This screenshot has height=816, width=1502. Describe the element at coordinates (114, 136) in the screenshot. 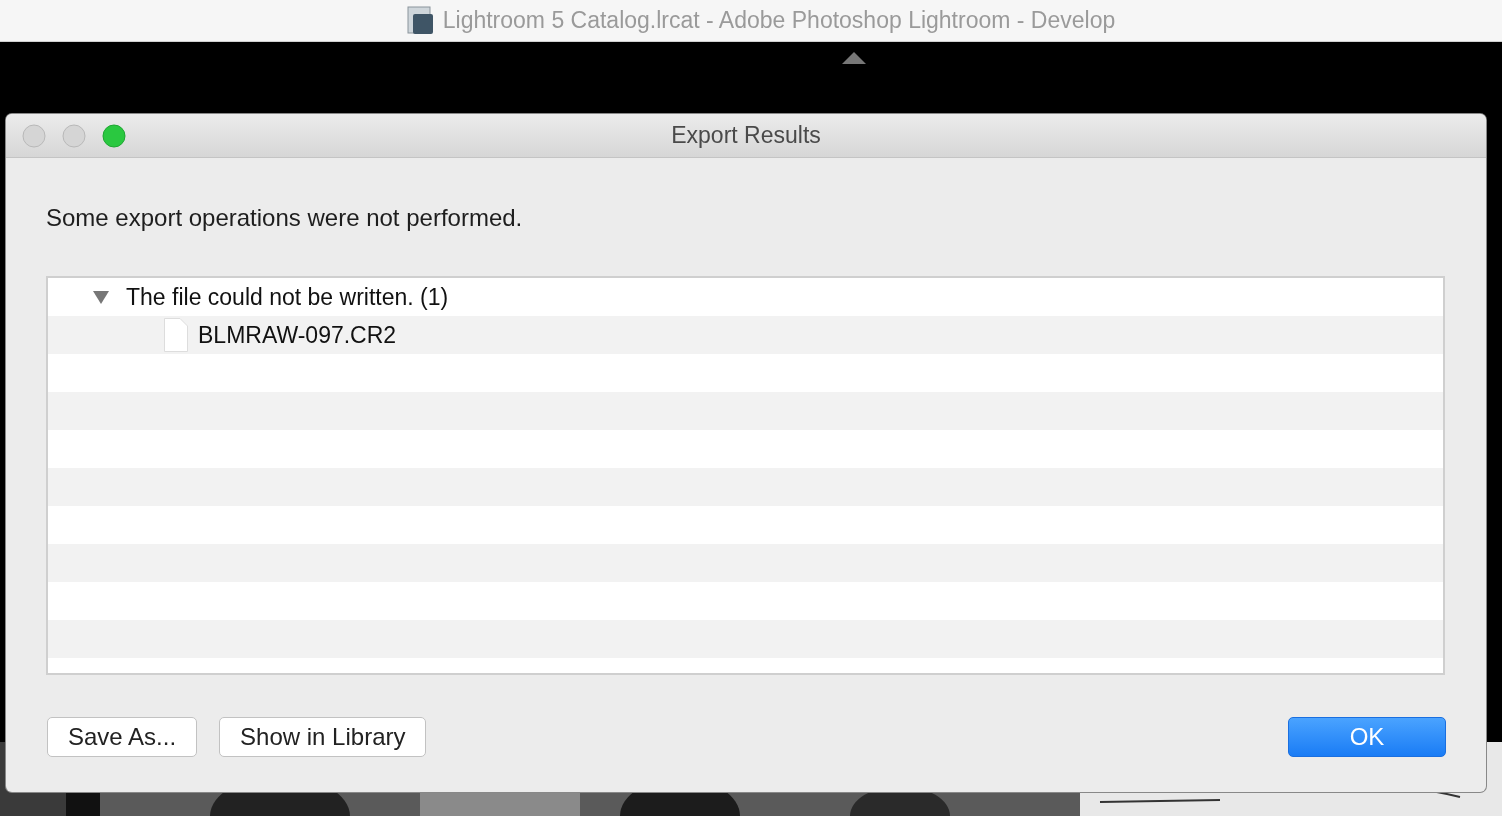

I see `zoom-icon` at that location.